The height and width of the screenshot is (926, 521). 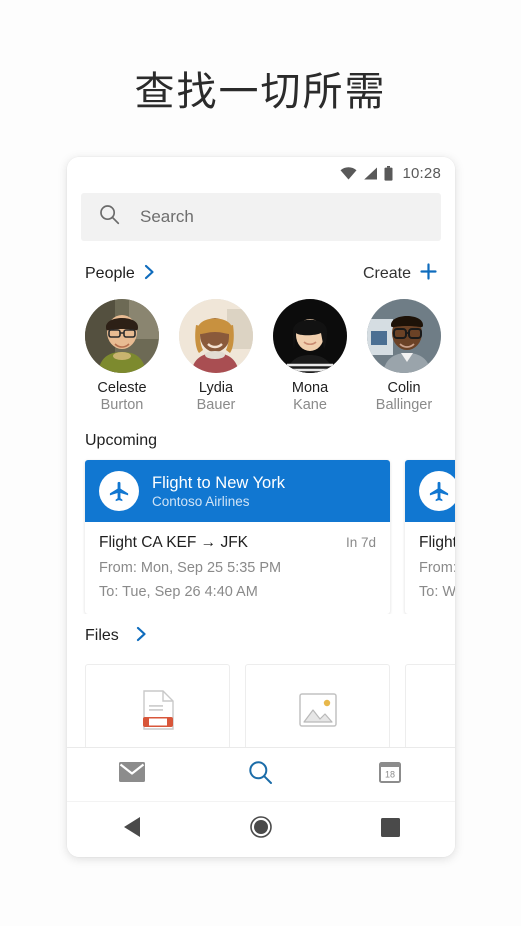 I want to click on plus-icon, so click(x=428, y=274).